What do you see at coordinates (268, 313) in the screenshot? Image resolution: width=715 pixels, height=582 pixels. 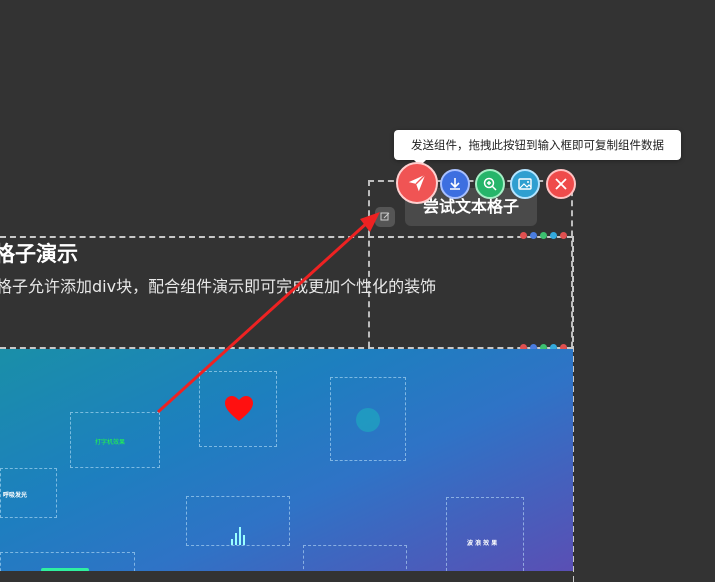 I see `drag-arrow` at bounding box center [268, 313].